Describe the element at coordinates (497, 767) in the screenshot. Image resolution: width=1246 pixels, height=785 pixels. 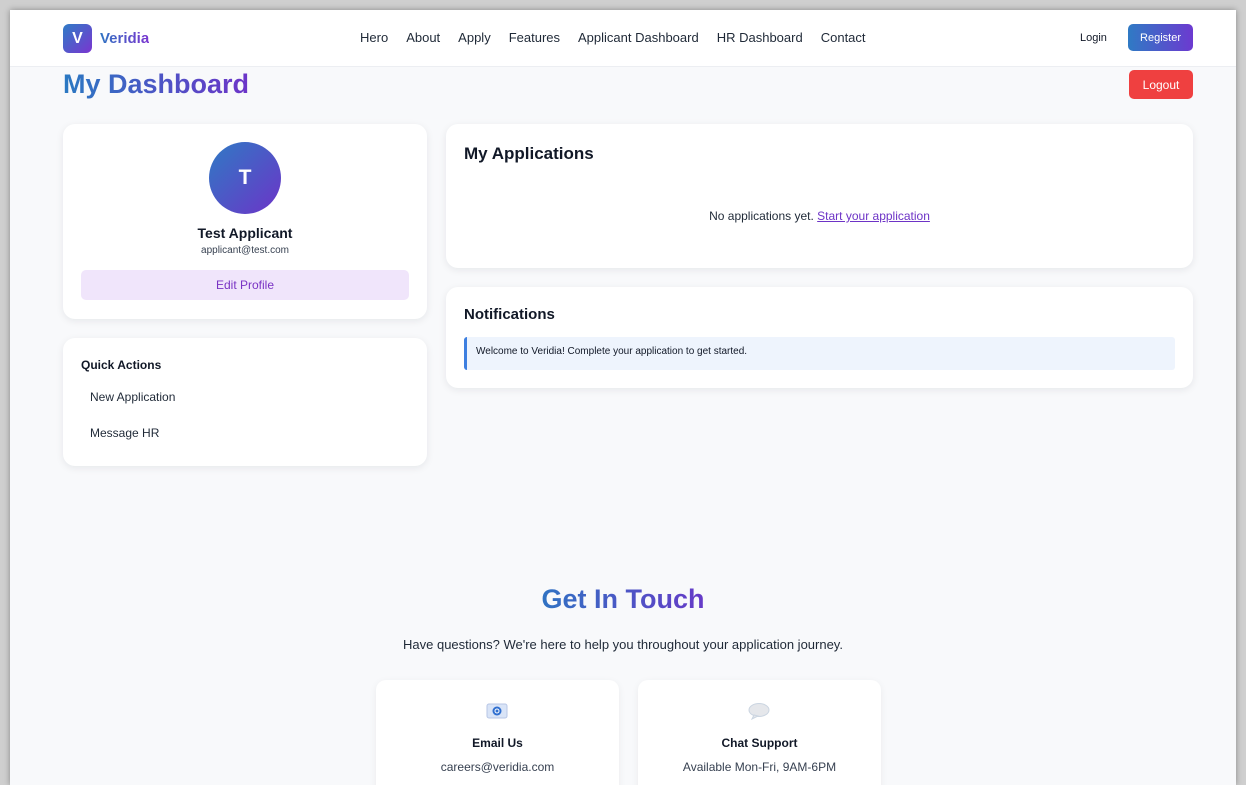
I see `email-address: careers@veridia.com` at that location.